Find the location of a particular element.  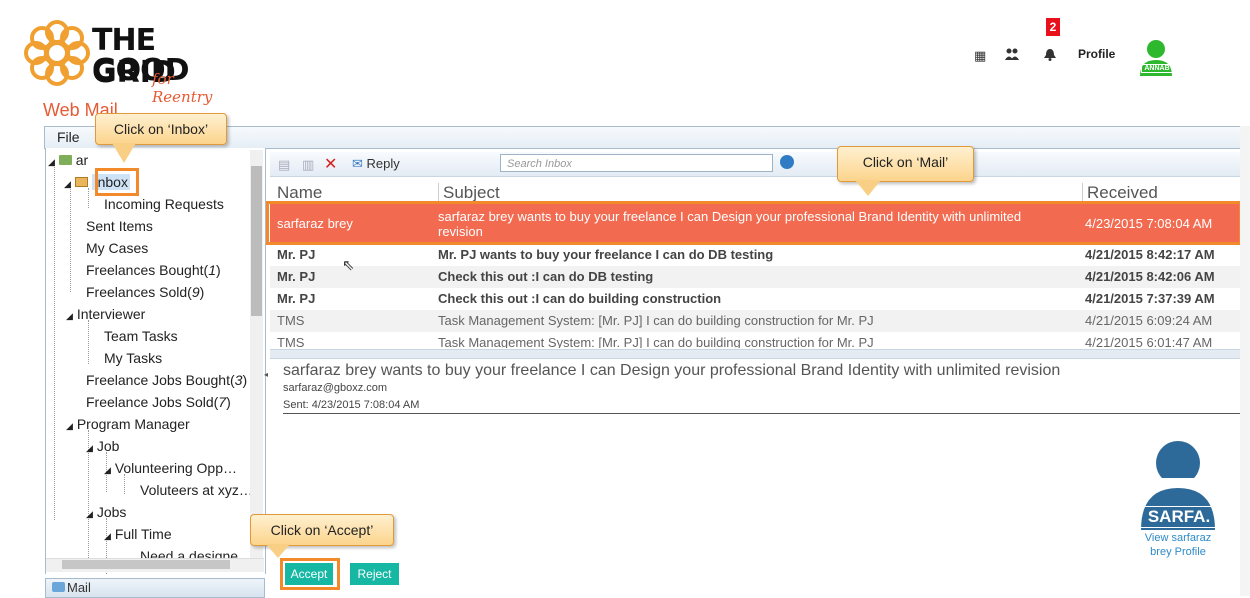

user-avatar: ANNAB is located at coordinates (1156, 57).